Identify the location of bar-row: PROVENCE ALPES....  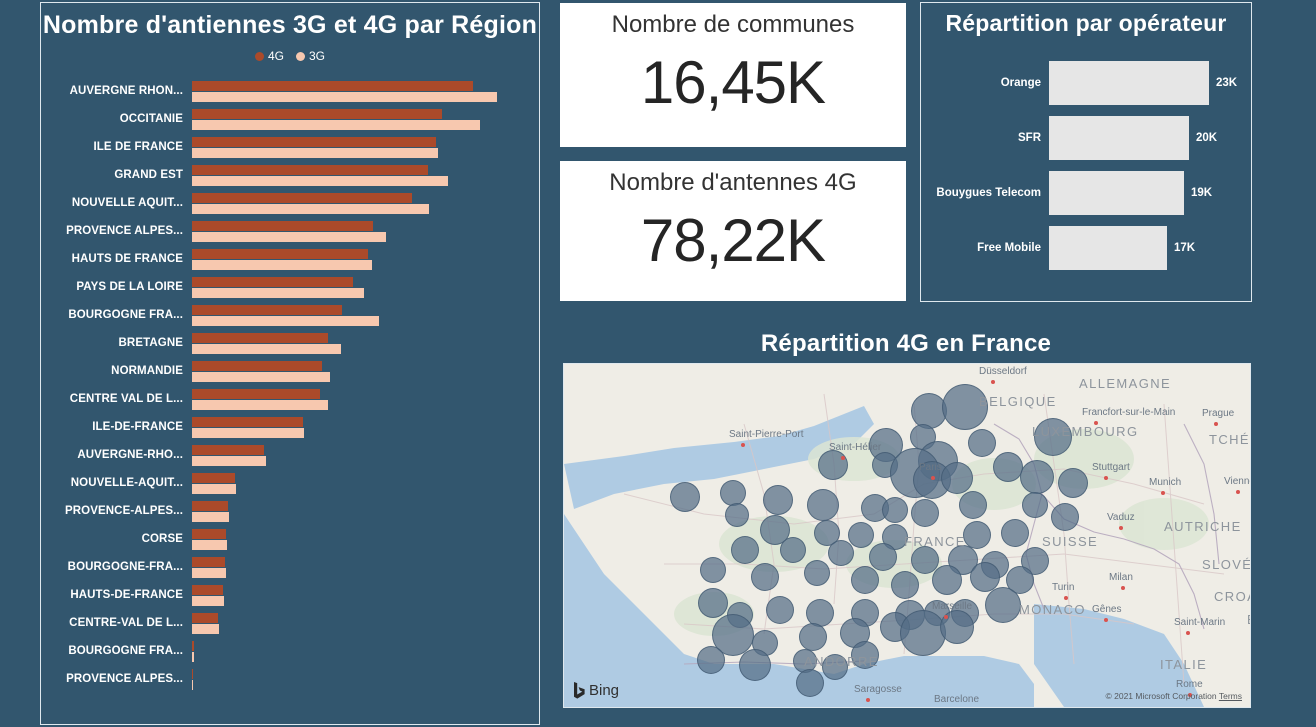
(286, 231).